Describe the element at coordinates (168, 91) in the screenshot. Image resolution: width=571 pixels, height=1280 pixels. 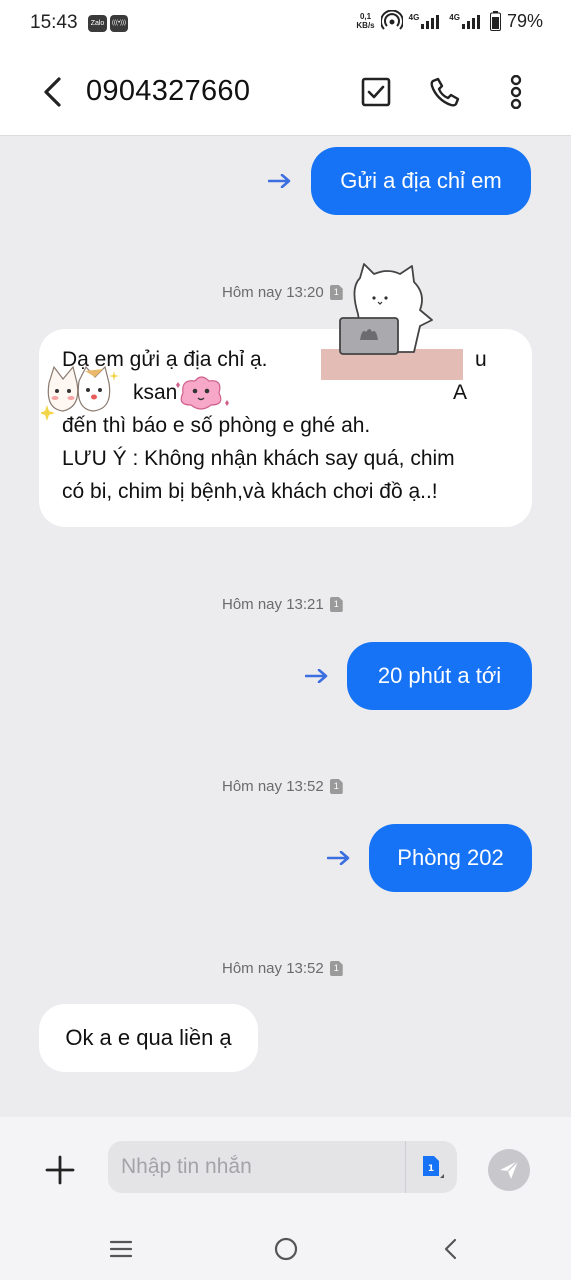
I see `contact-title: 0904327660` at that location.